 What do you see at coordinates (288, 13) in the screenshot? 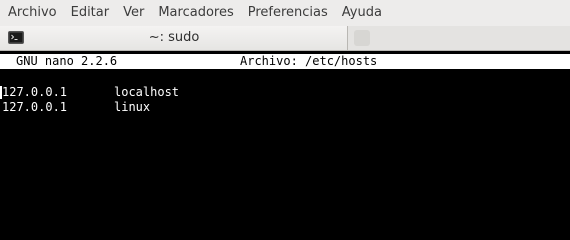
I see `menu-preferencias: Preferencias` at bounding box center [288, 13].